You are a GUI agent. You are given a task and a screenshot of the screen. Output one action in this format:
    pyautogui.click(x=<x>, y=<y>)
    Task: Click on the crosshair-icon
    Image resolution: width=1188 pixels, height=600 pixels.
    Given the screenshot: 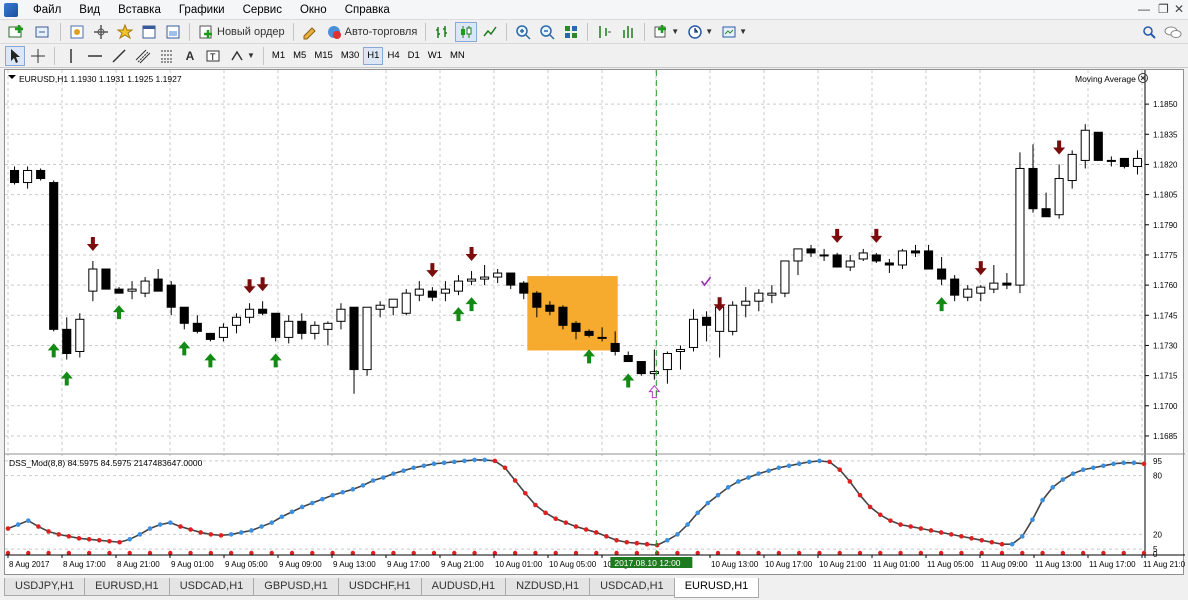 What is the action you would take?
    pyautogui.click(x=38, y=56)
    